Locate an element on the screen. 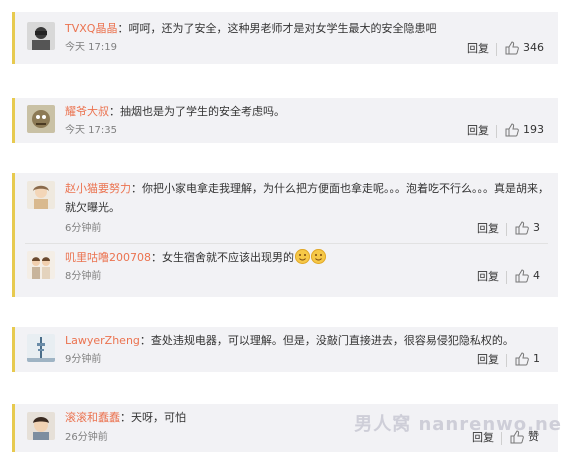  comment-time: 26分钟前 is located at coordinates (86, 437).